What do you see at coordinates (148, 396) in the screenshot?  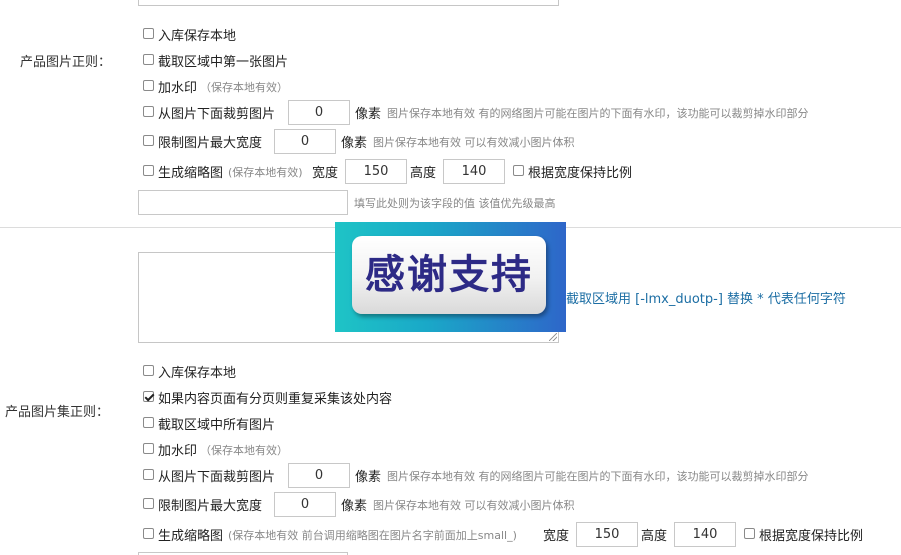 I see `repeat-pages-checkbox` at bounding box center [148, 396].